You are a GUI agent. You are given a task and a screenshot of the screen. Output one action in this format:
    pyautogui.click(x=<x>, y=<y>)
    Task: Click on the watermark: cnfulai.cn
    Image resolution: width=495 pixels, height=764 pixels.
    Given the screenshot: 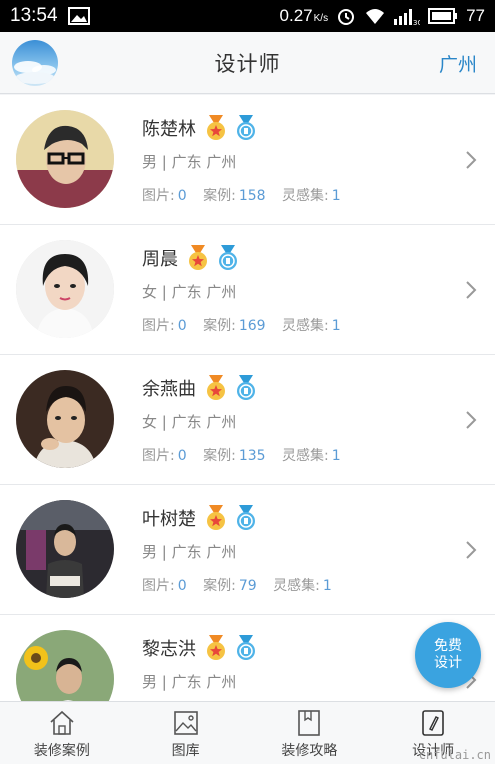 What is the action you would take?
    pyautogui.click(x=454, y=755)
    